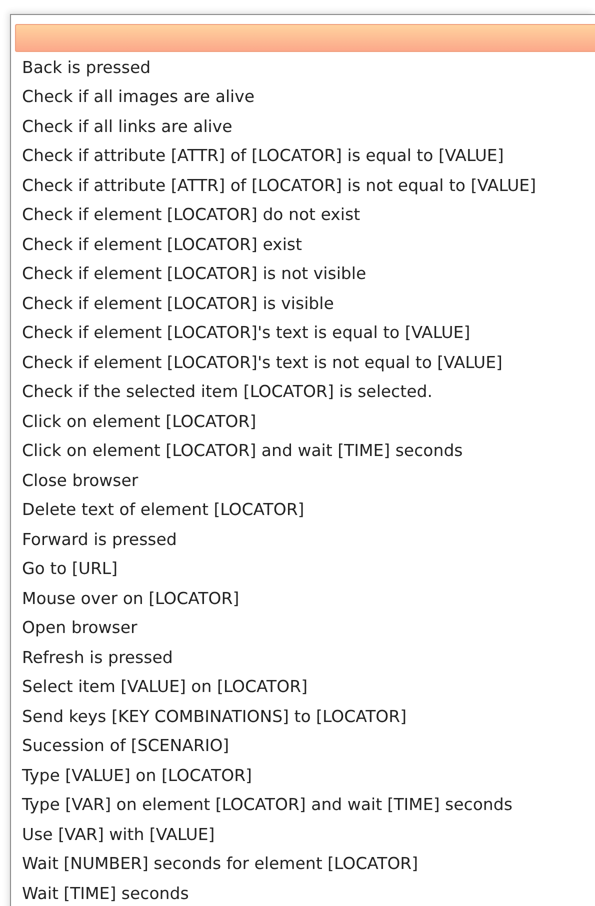  What do you see at coordinates (305, 863) in the screenshot?
I see `dropdown-option: Wait [NUMBER] seconds for element [LOCATOR]` at bounding box center [305, 863].